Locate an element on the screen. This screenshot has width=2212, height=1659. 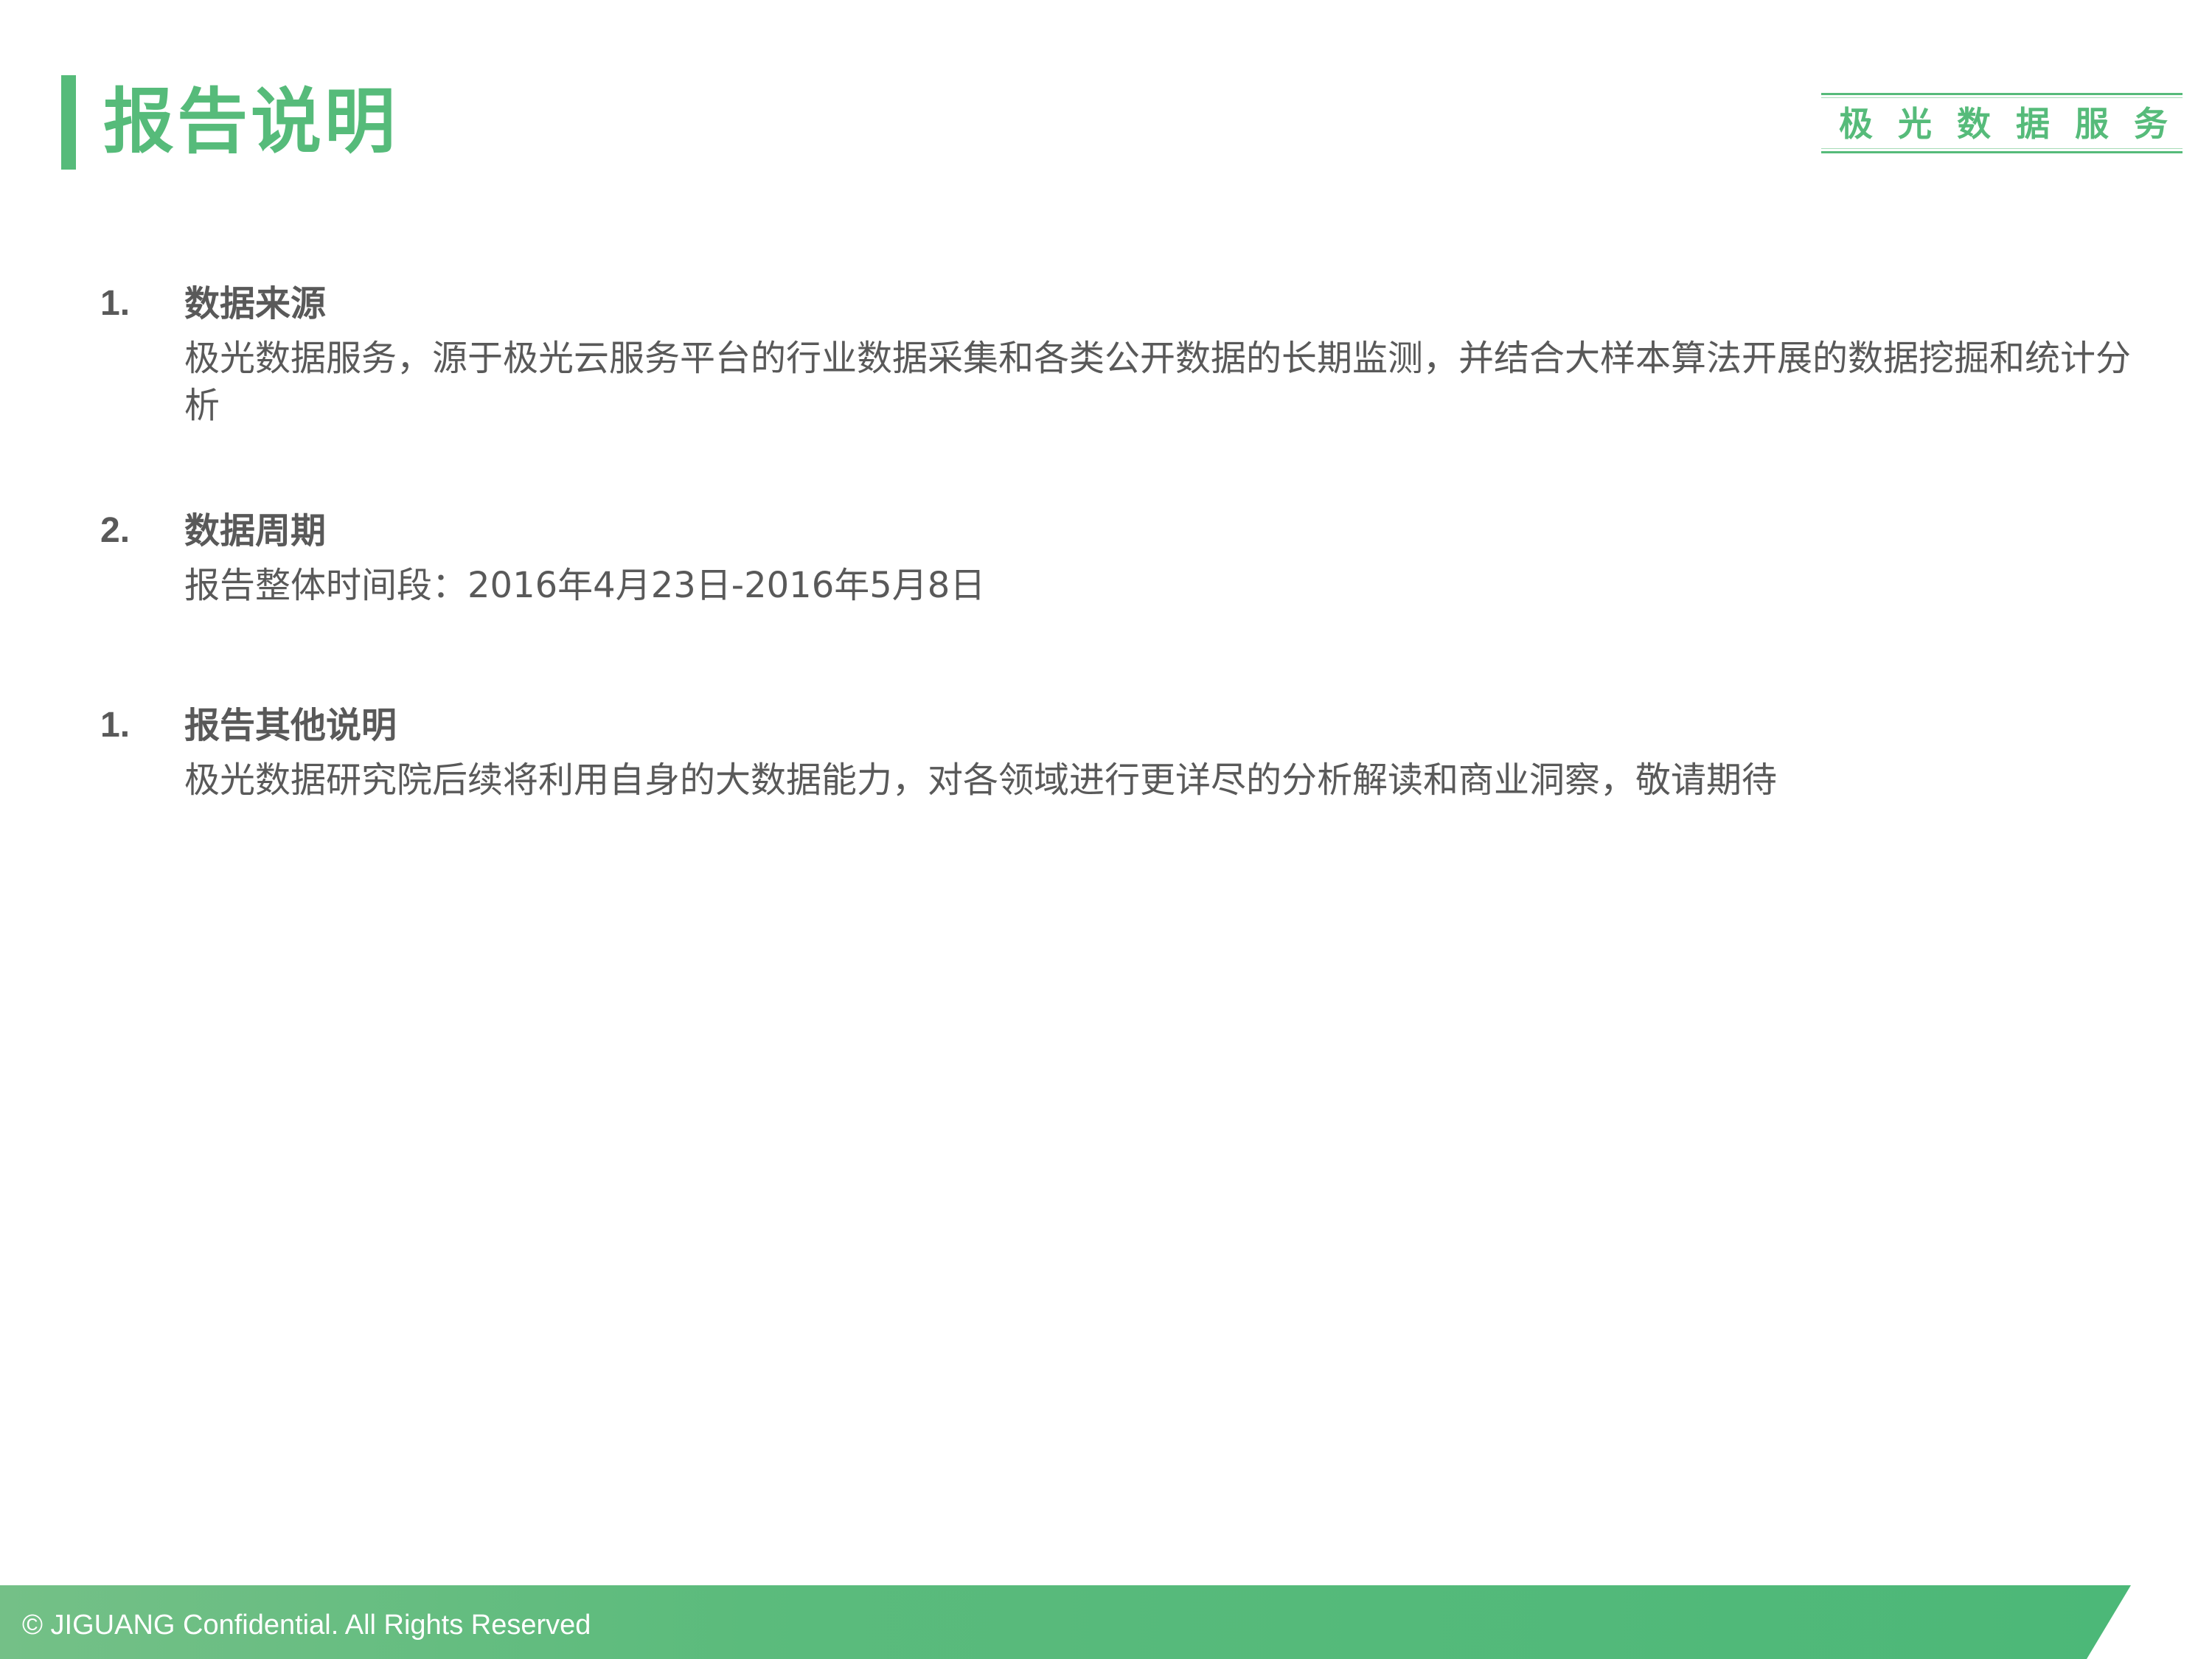
section-body: 报告整体时间段：2016年4月23日-2016年5月8日 is located at coordinates (585, 585).